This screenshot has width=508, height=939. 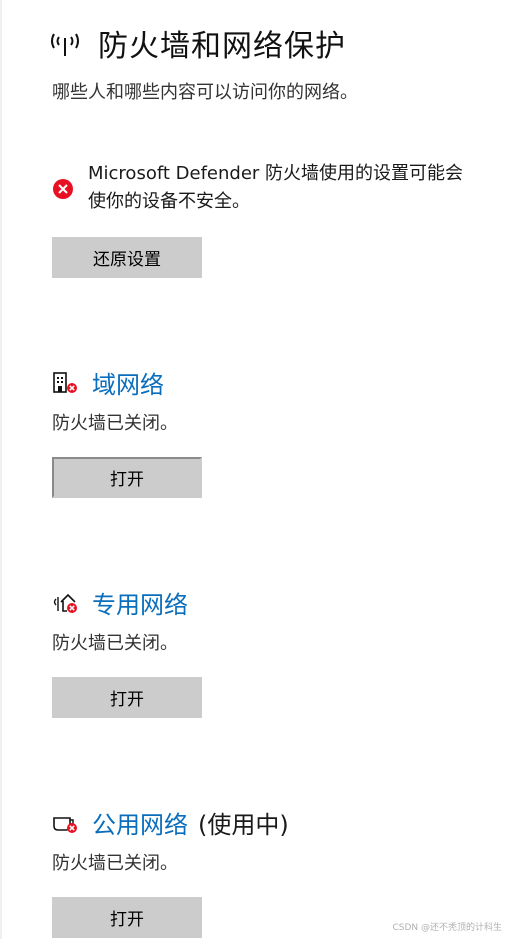 I want to click on wifi-antenna-icon, so click(x=65, y=44).